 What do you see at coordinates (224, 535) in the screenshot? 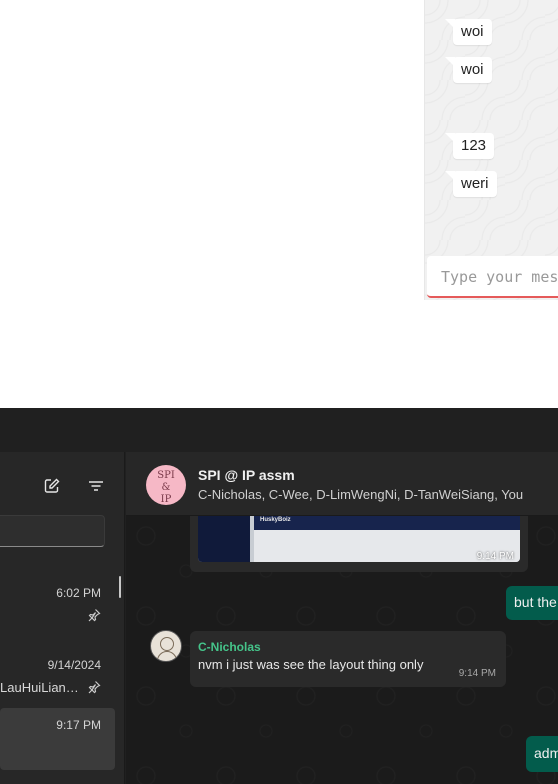
I see `image-region` at bounding box center [224, 535].